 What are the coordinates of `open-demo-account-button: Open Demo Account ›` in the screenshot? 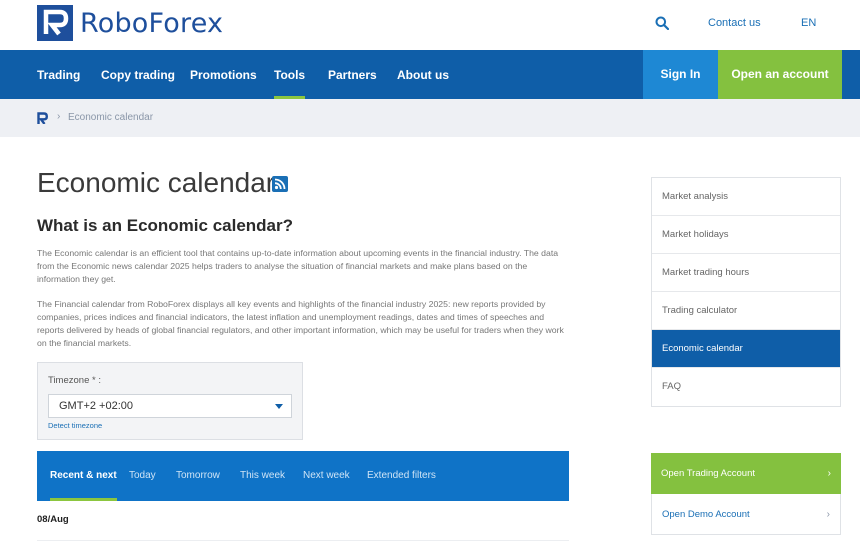 It's located at (746, 514).